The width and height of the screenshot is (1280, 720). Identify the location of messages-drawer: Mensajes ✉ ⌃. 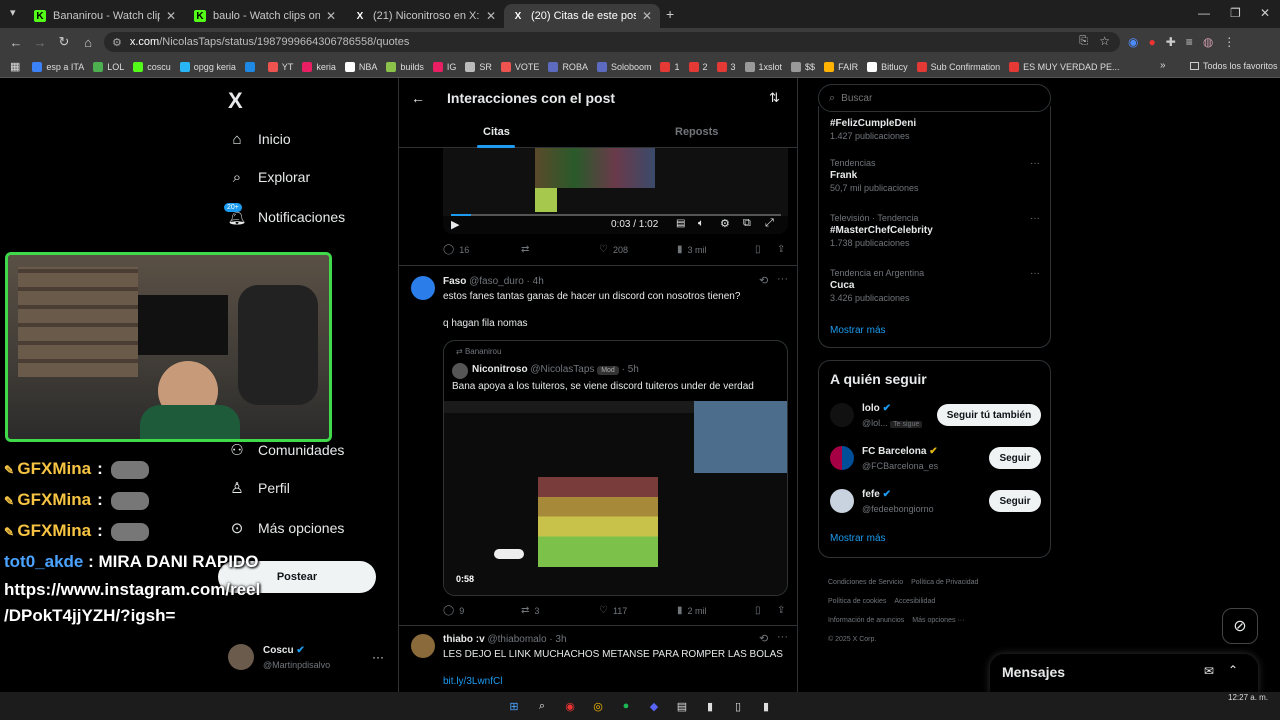
(1124, 673).